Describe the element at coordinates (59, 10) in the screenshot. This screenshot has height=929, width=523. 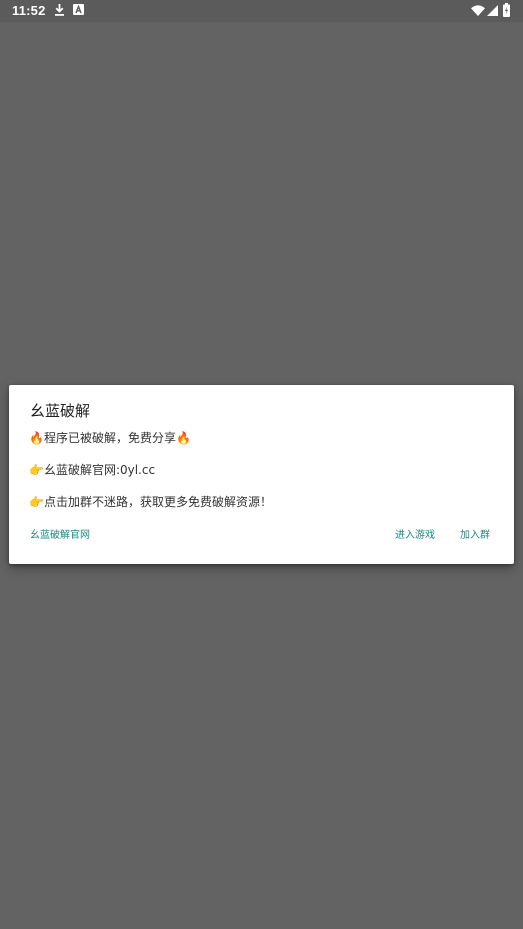
I see `download-icon` at that location.